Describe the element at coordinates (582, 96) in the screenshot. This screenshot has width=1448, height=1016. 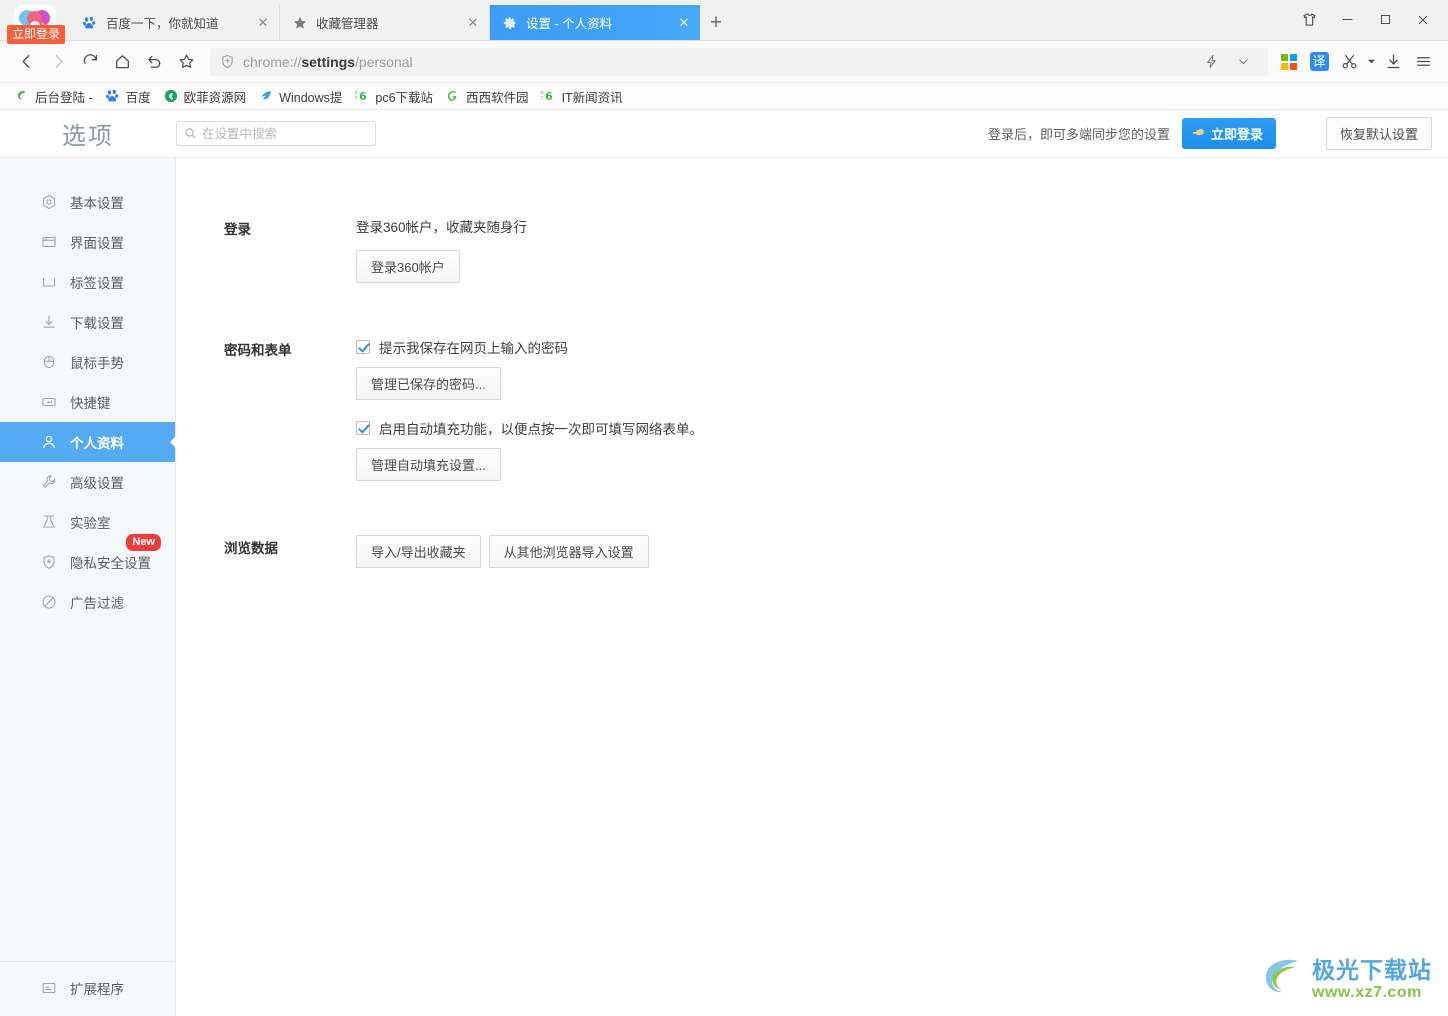
I see `bookmark-item: P C 6 IT新闻资讯` at that location.